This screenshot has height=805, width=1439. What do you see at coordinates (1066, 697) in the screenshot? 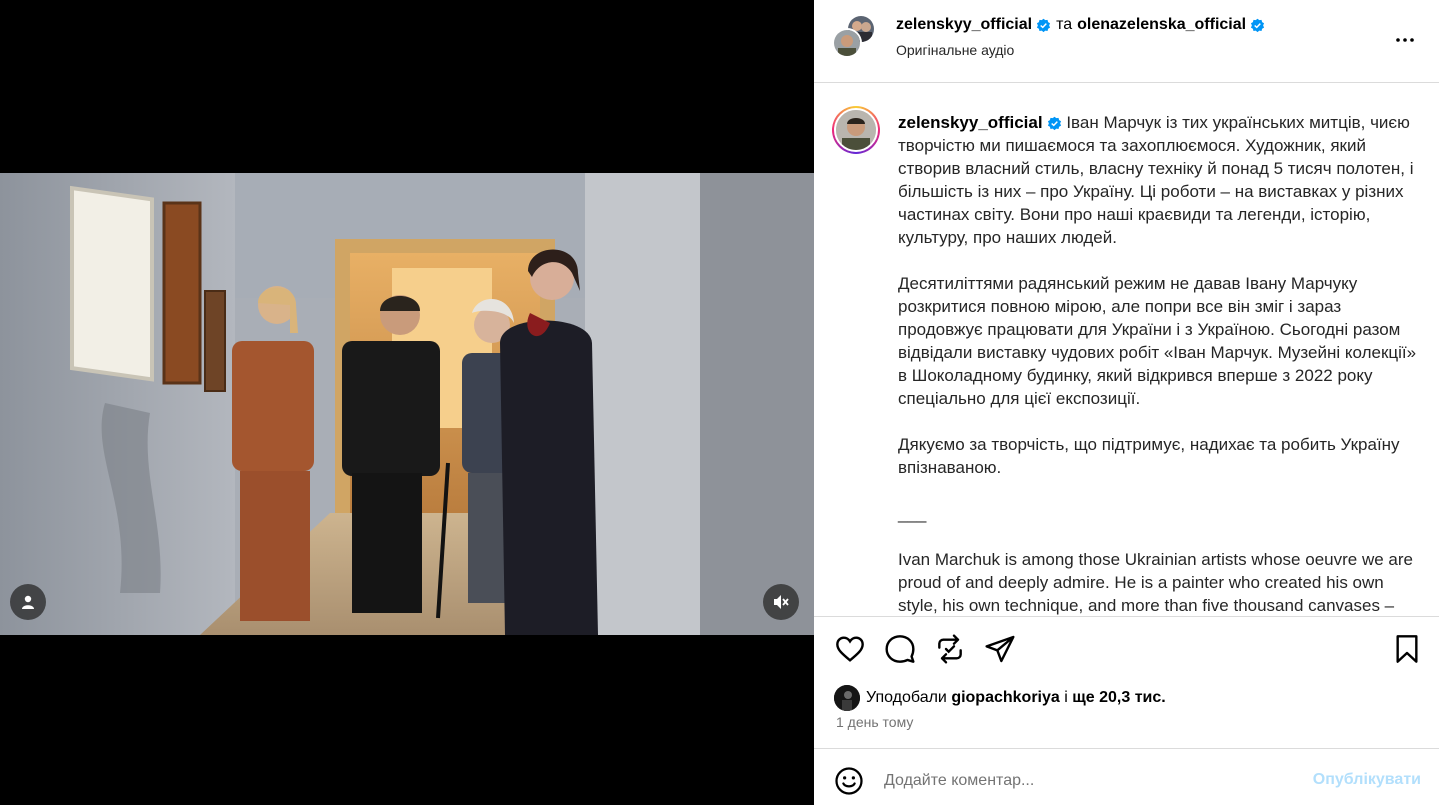
I see `likes-middle: і` at bounding box center [1066, 697].